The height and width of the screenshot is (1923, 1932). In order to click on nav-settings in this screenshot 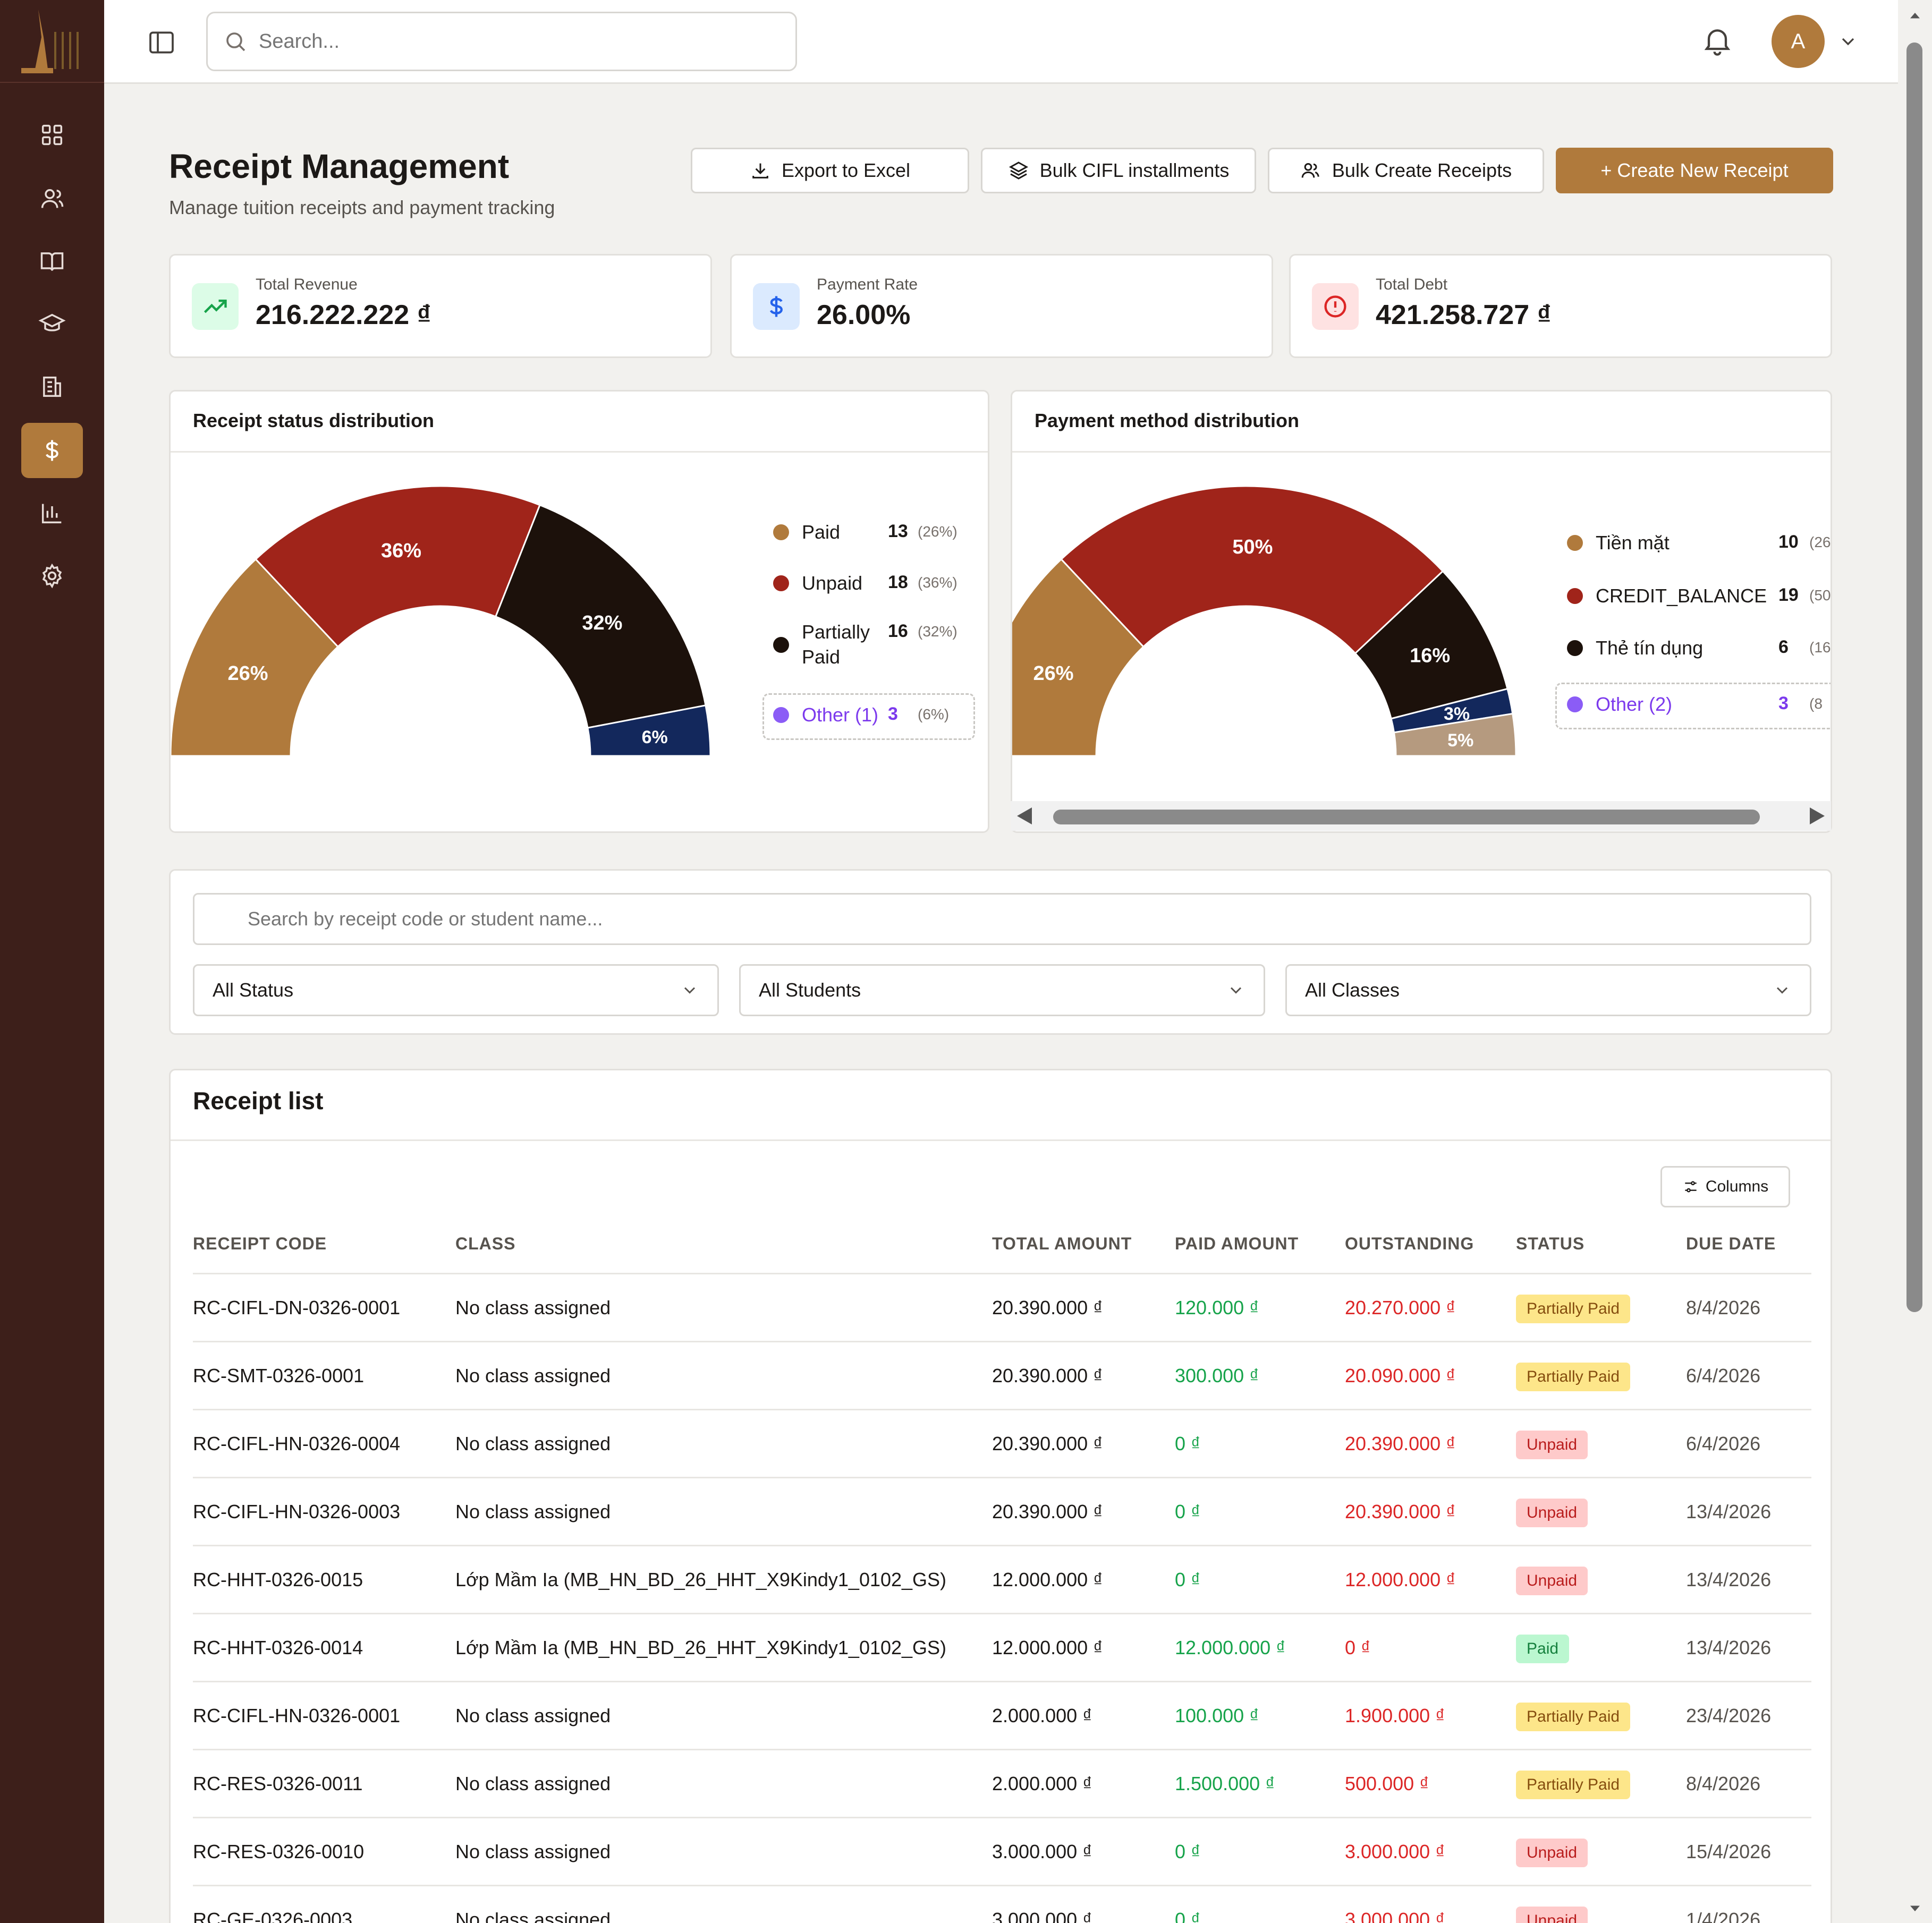, I will do `click(52, 575)`.